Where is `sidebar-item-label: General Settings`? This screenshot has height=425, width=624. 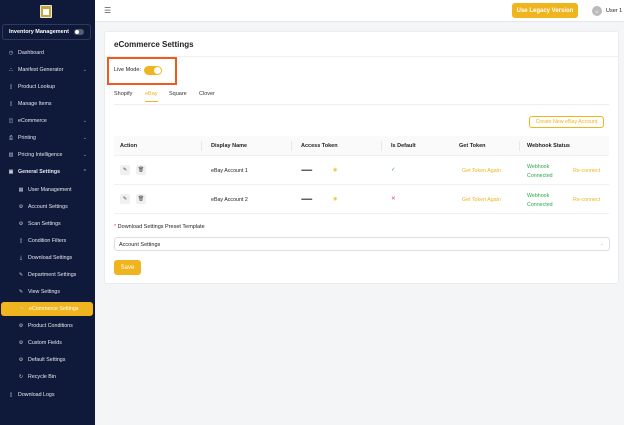 sidebar-item-label: General Settings is located at coordinates (39, 172).